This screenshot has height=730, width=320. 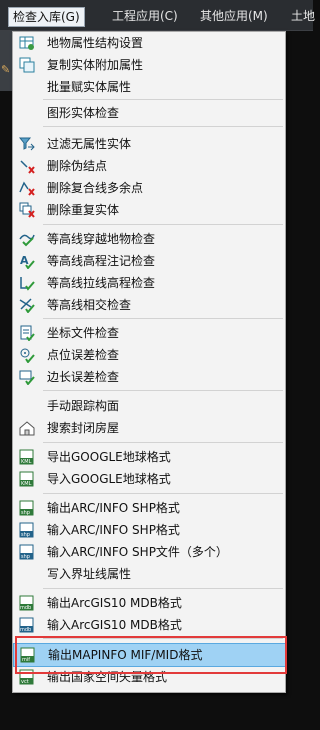 What do you see at coordinates (149, 530) in the screenshot?
I see `menu-item-import-shp: shp 输入ARC/INFO SHP格式` at bounding box center [149, 530].